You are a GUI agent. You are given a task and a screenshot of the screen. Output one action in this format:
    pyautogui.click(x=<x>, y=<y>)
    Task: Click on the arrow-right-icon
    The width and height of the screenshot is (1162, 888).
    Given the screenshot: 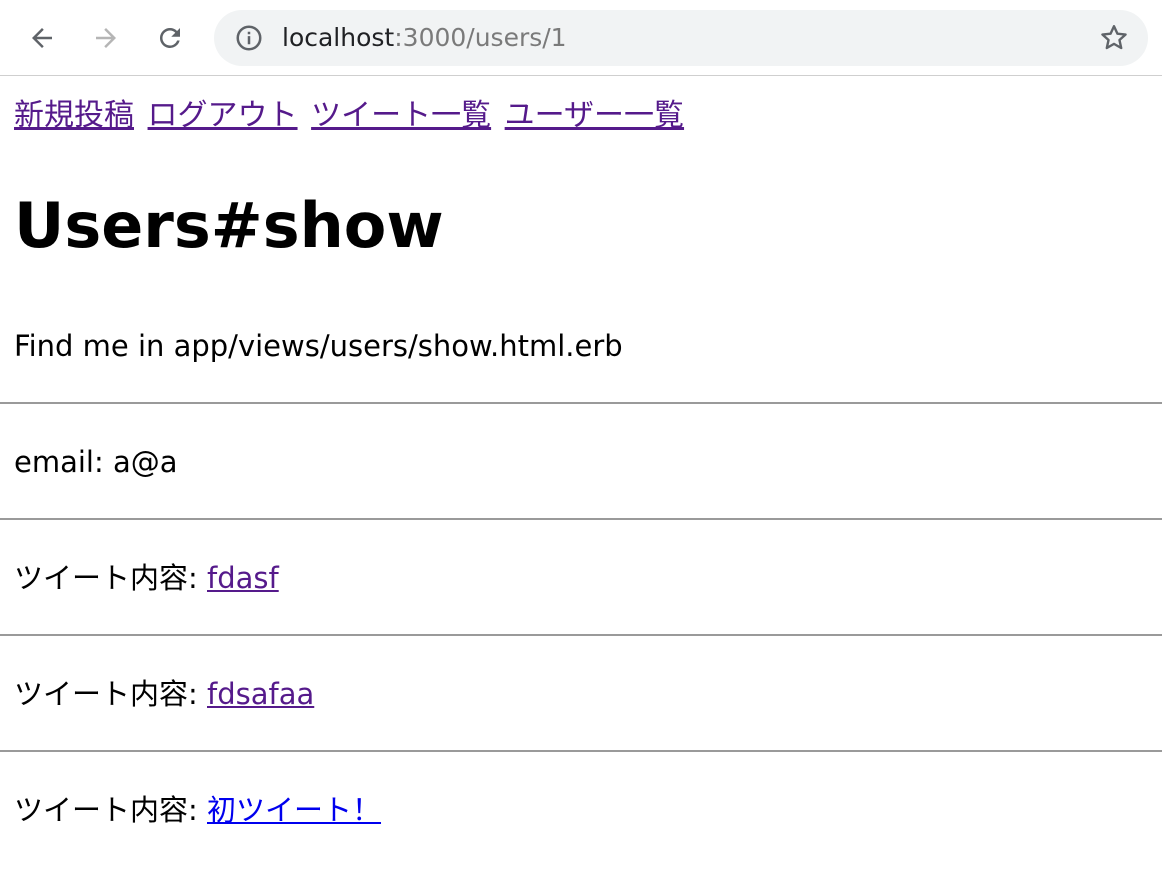 What is the action you would take?
    pyautogui.click(x=106, y=38)
    